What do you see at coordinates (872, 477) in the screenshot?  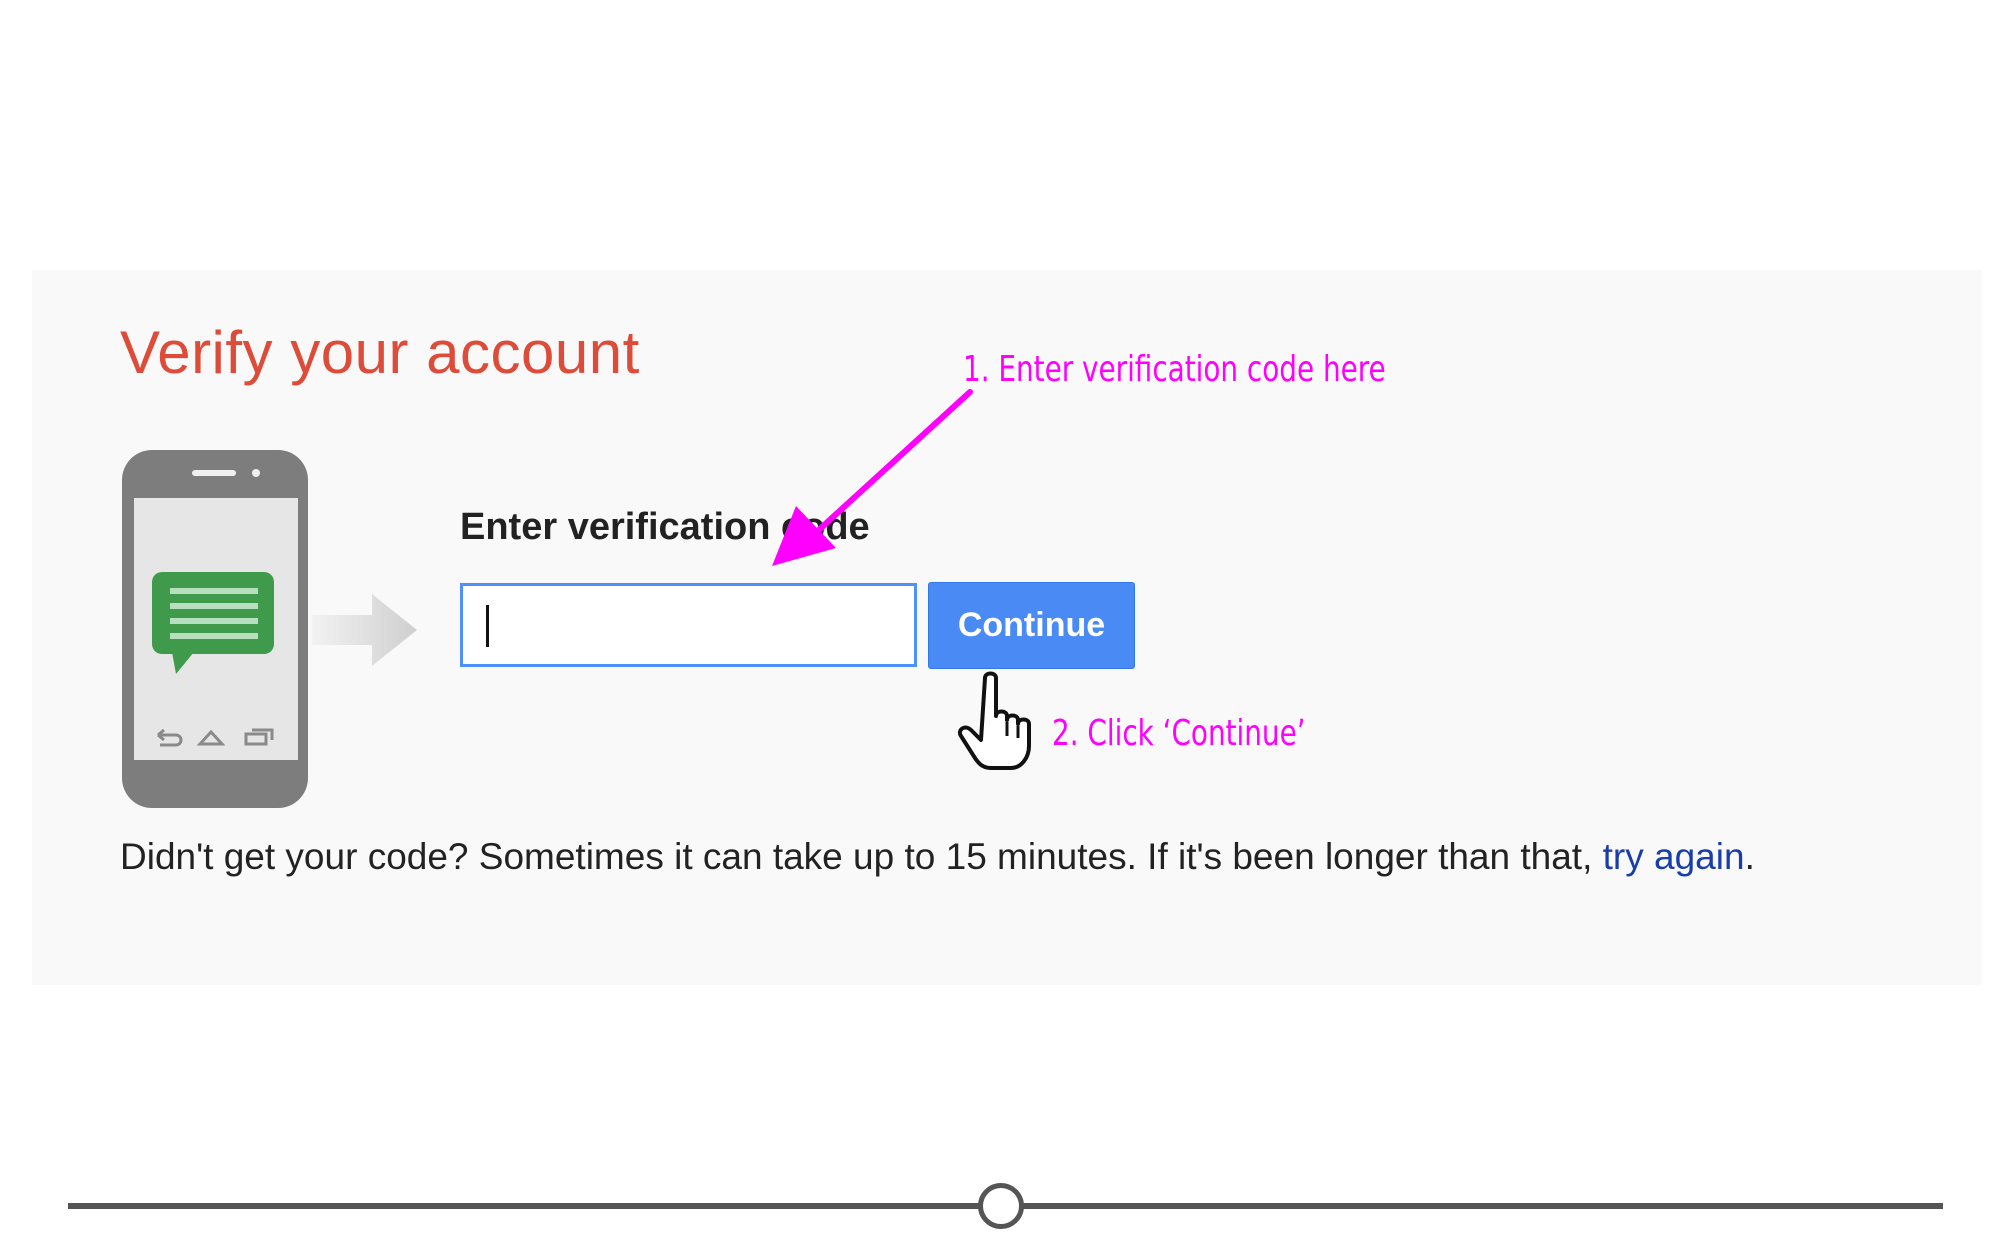 I see `annotation-arrow-icon` at bounding box center [872, 477].